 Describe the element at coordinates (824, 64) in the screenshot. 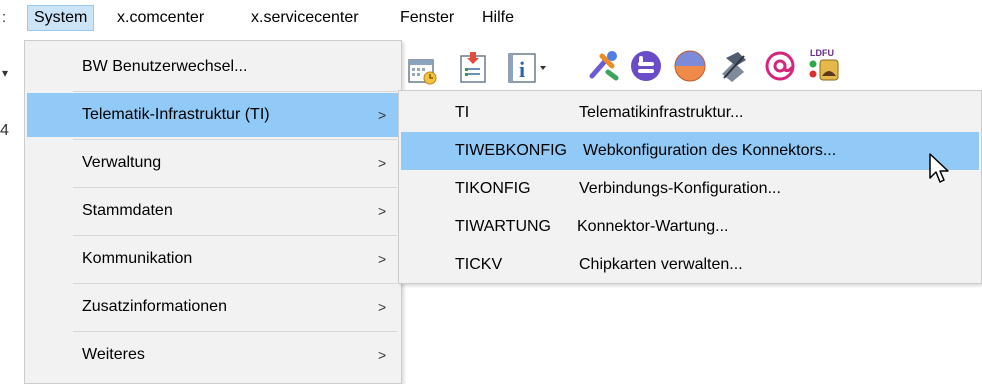

I see `ldfu-icon: LDFU` at that location.